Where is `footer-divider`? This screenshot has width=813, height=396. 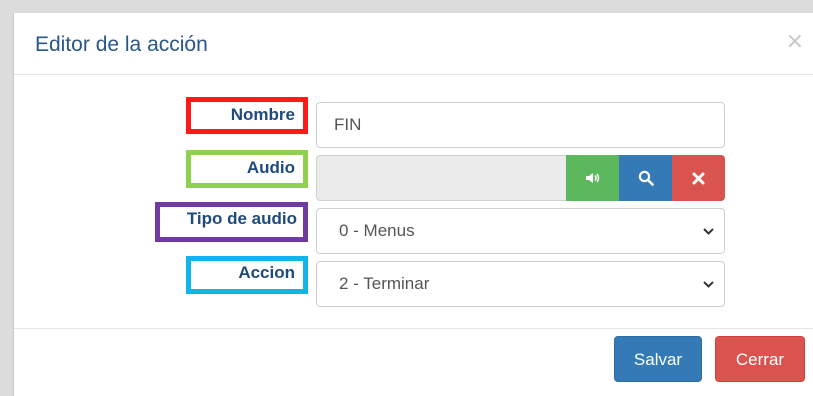 footer-divider is located at coordinates (413, 328).